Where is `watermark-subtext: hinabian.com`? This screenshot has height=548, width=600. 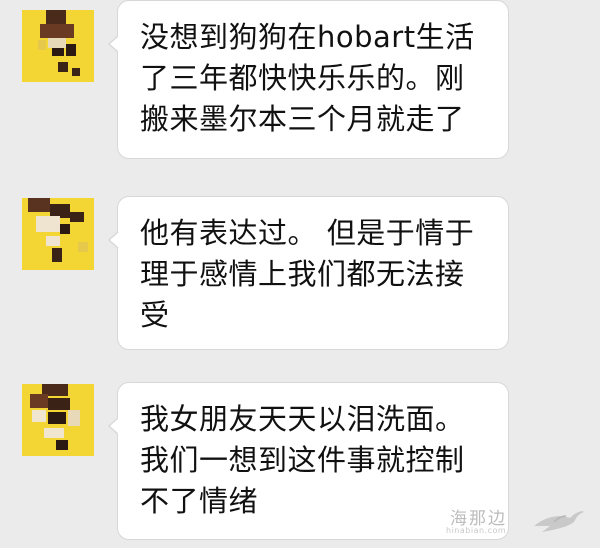 watermark-subtext: hinabian.com is located at coordinates (476, 530).